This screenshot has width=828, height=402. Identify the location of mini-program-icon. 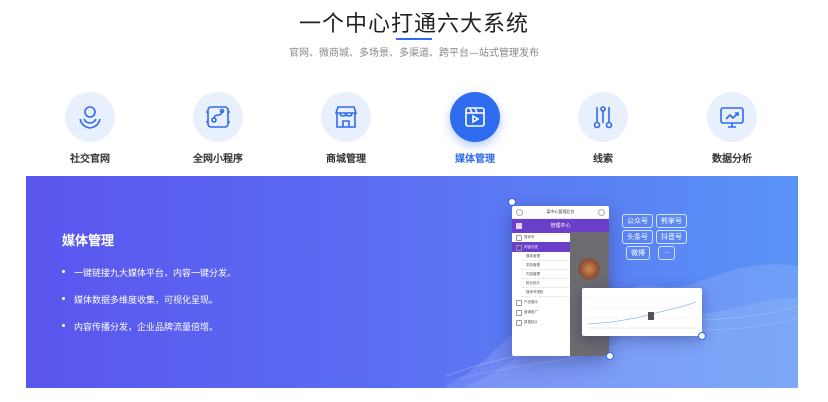
(218, 117).